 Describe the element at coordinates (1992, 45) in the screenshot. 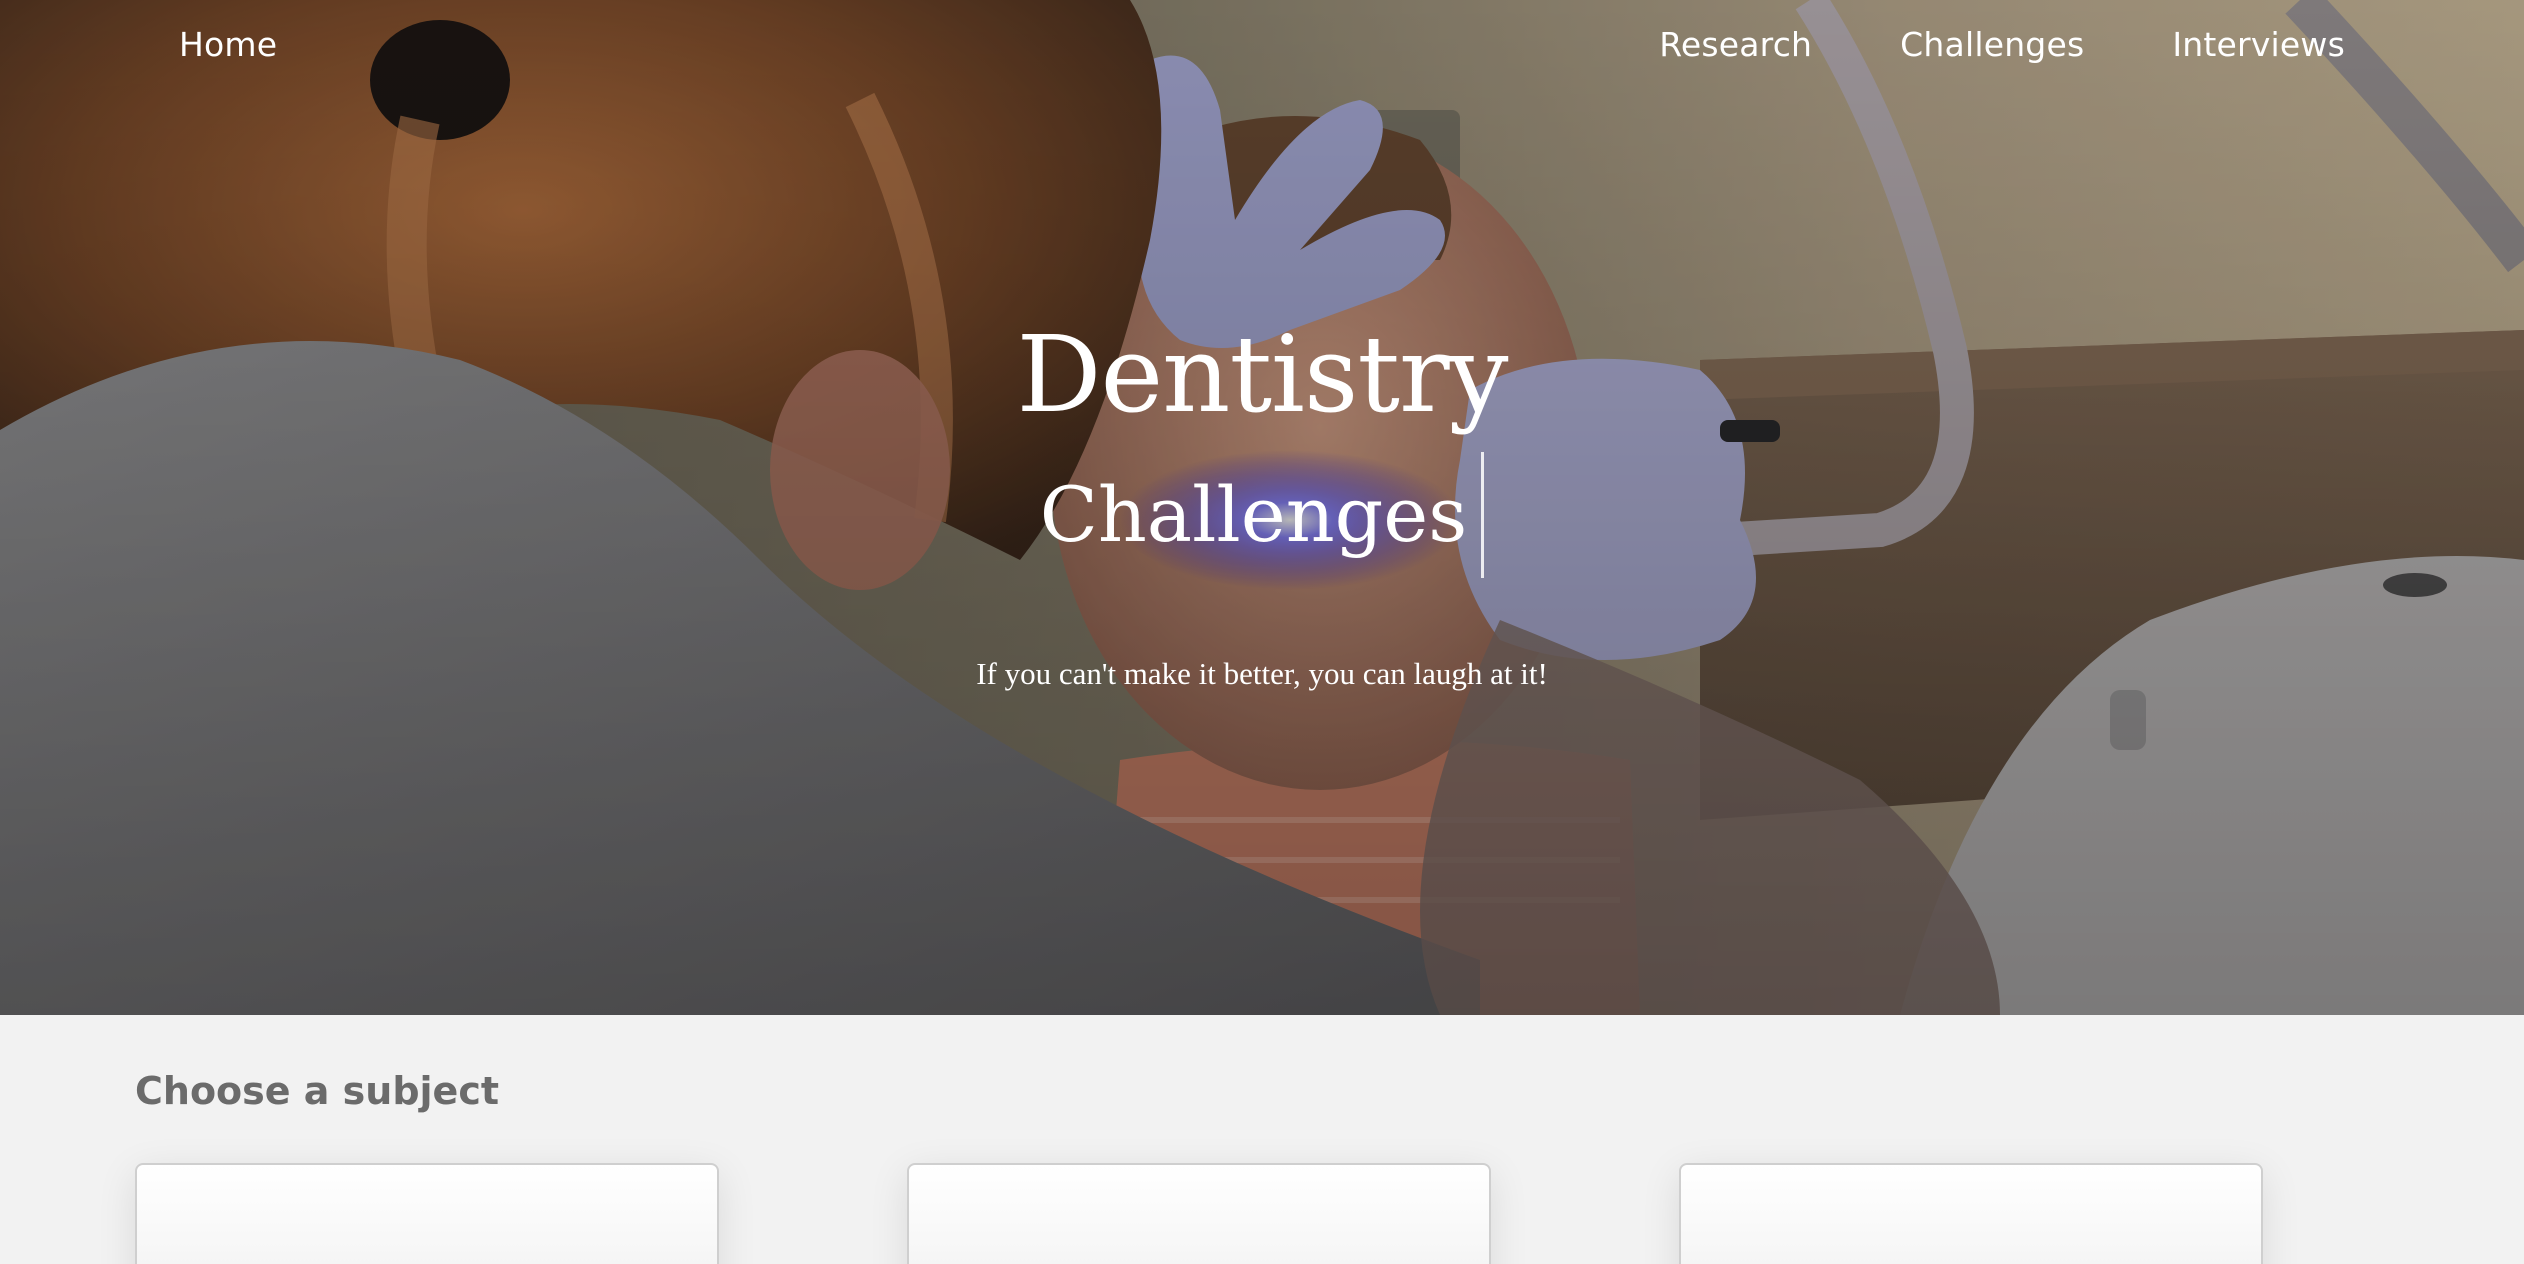

I see `nav-challenges-link: Challenges` at that location.